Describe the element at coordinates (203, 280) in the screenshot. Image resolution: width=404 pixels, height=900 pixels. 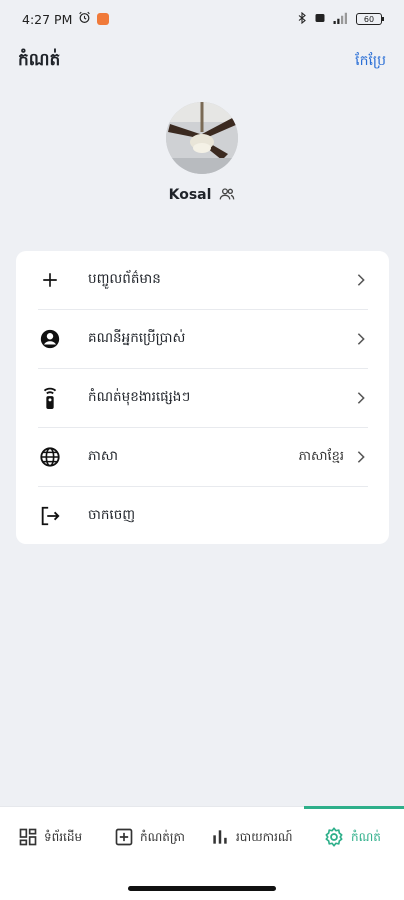
I see `menu-item-add-info: បញ្ចូលព័ត៌មាន` at that location.